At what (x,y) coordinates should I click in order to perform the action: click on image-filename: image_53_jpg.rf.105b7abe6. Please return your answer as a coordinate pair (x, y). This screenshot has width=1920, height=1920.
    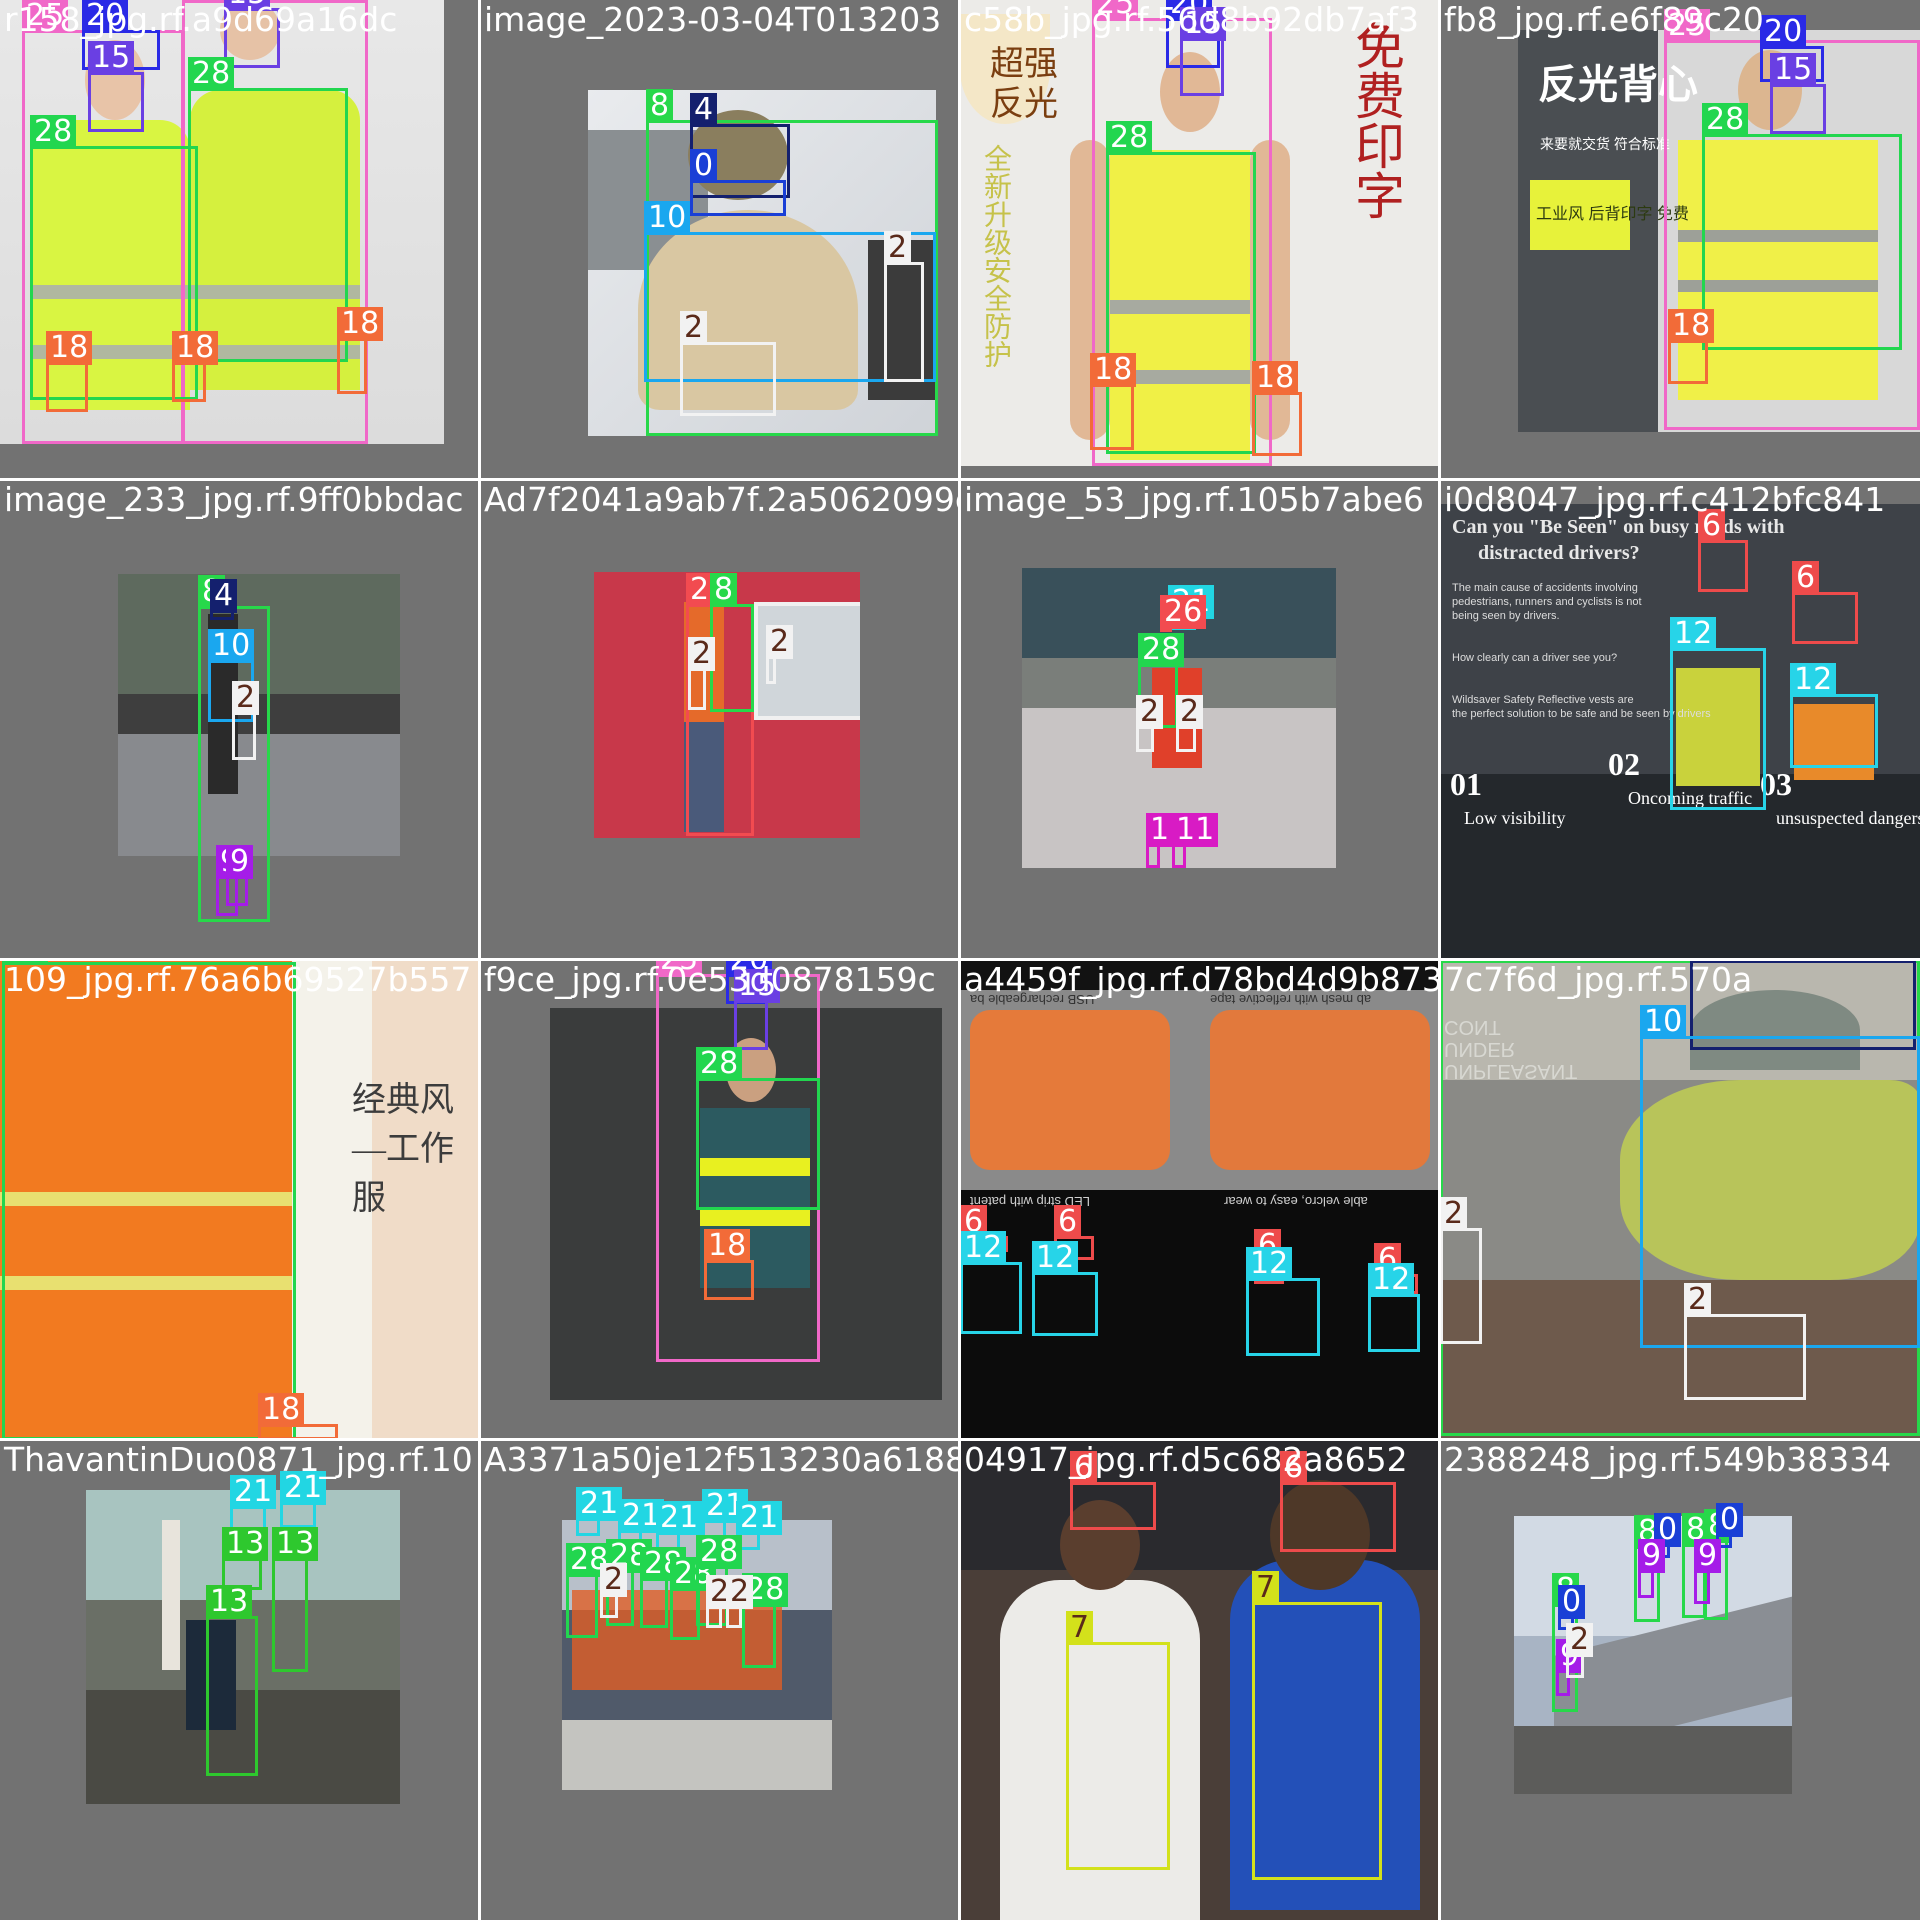
    Looking at the image, I should click on (1194, 499).